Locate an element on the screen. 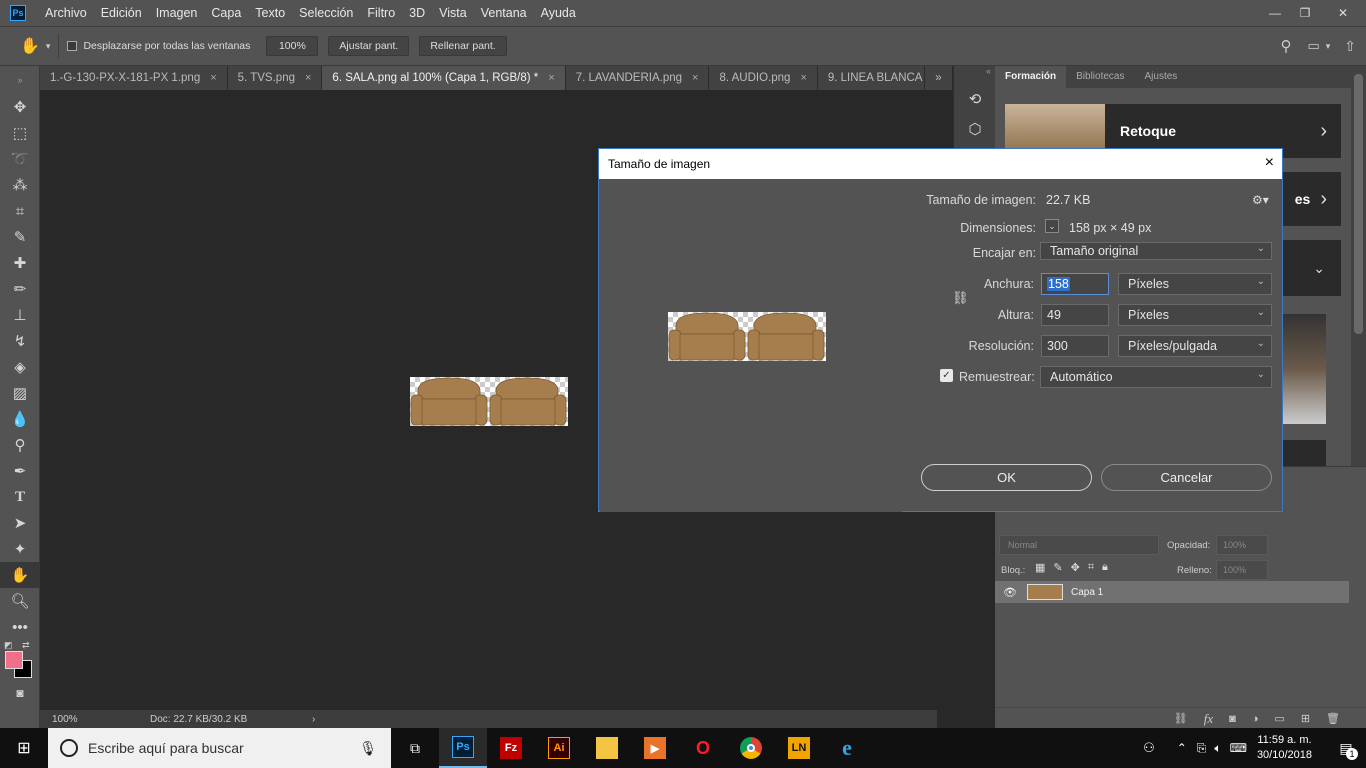 This screenshot has width=1366, height=768. volume-muted-icon: 🔈︎ is located at coordinates (1217, 748).